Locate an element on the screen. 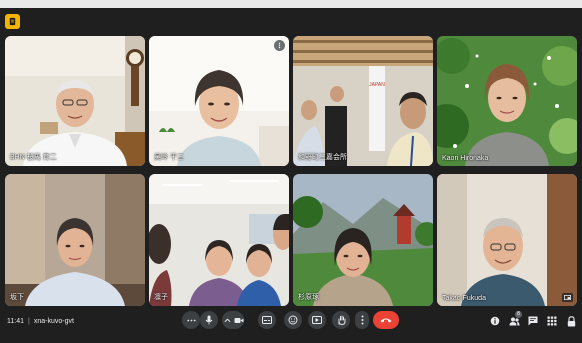 The image size is (582, 343). participant-tile: JAPAN 和野町三嘉会所 is located at coordinates (363, 101).